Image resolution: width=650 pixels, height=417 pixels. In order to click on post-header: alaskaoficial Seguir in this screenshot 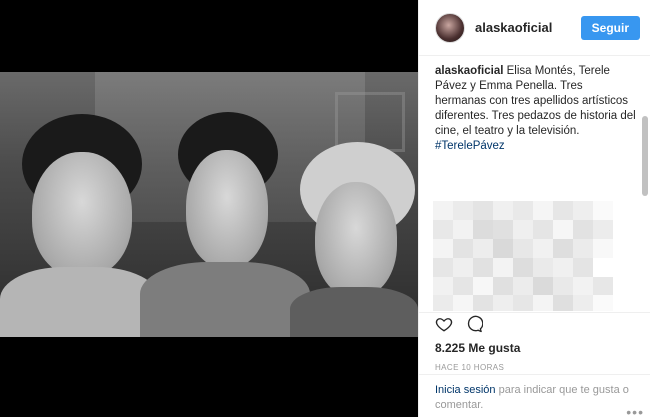, I will do `click(534, 28)`.